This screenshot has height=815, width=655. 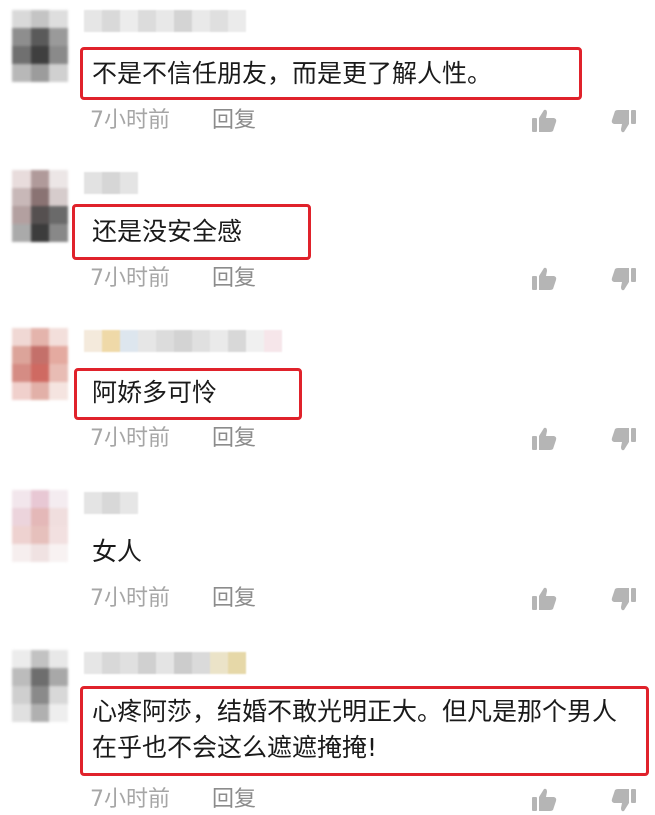 What do you see at coordinates (117, 551) in the screenshot?
I see `comment-text: 女人` at bounding box center [117, 551].